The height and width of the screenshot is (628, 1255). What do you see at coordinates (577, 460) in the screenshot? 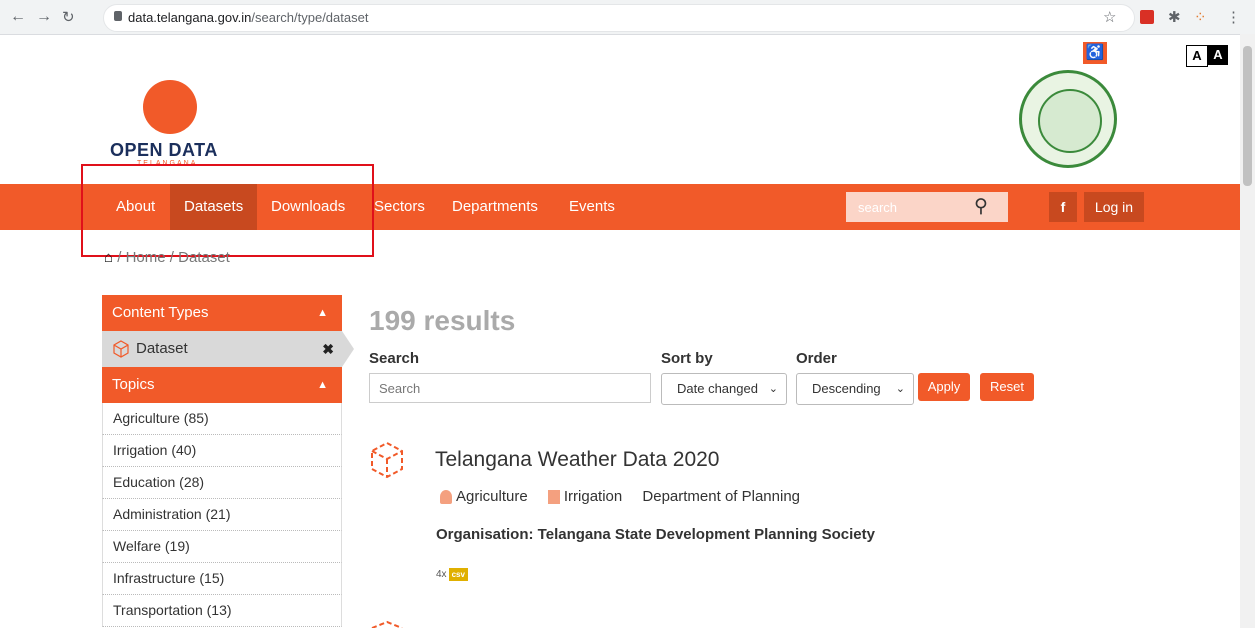
I see `dataset-title-link: Telangana Weather Data 2020` at bounding box center [577, 460].